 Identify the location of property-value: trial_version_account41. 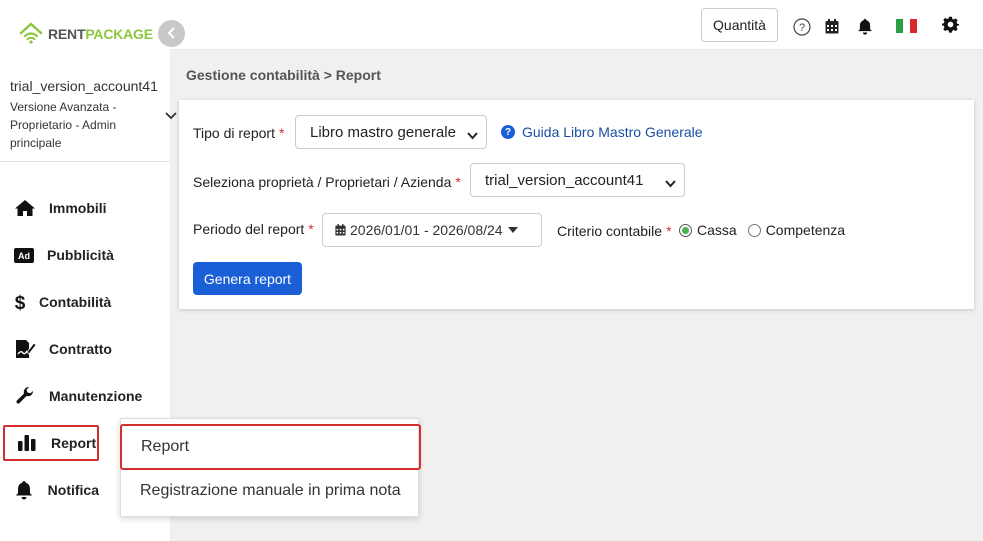
(564, 180).